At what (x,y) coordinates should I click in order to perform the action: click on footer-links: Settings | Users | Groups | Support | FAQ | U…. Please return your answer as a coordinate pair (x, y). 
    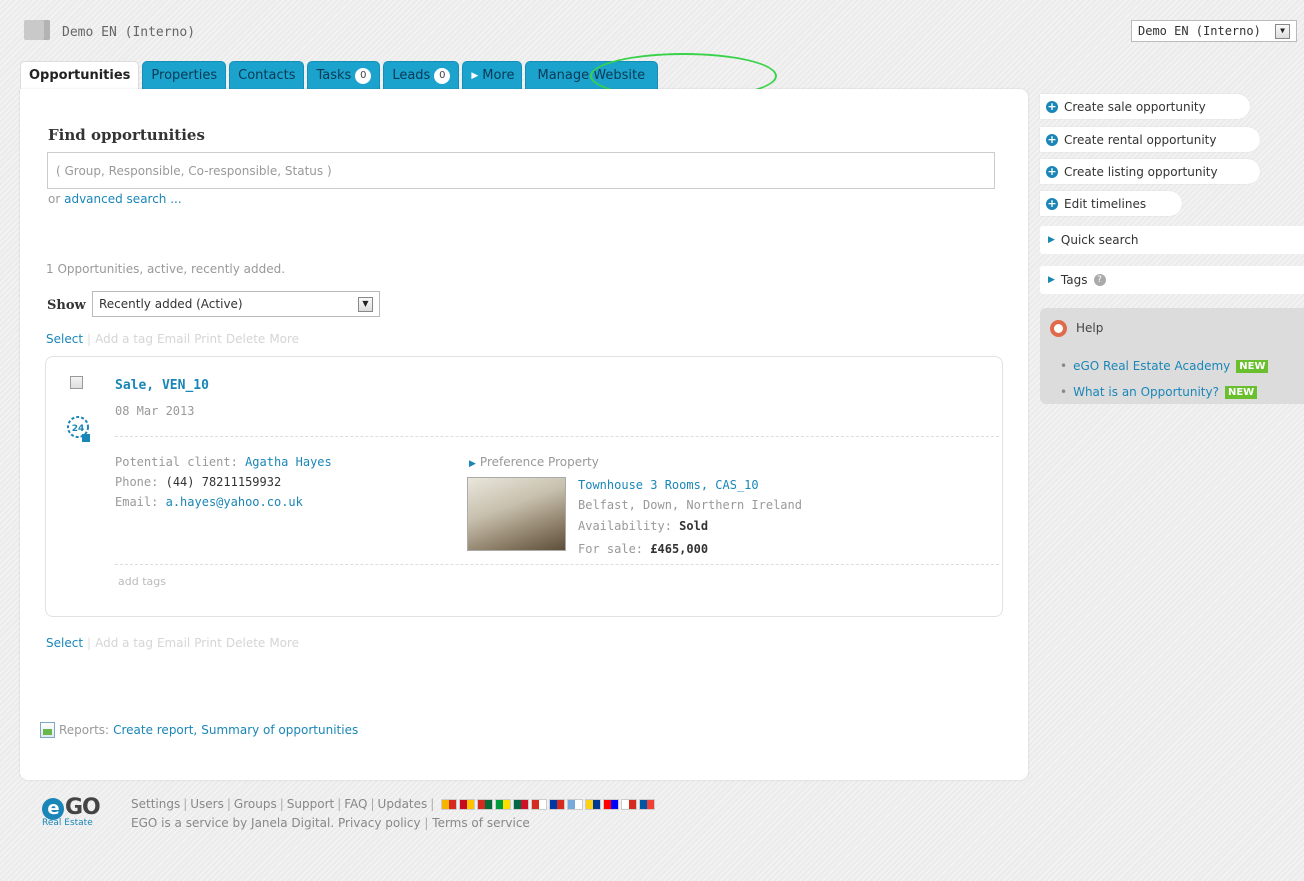
    Looking at the image, I should click on (393, 804).